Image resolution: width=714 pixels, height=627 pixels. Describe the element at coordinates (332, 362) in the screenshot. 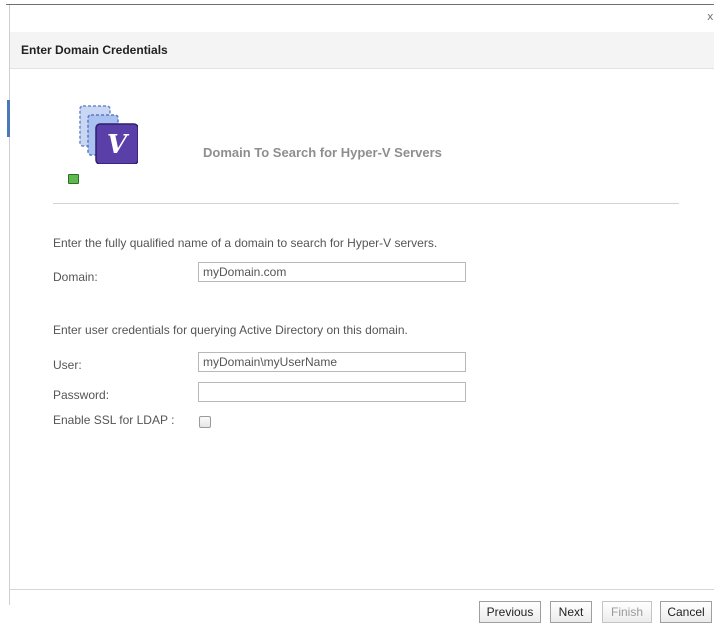

I see `user-input: myDomain\myUserName` at that location.